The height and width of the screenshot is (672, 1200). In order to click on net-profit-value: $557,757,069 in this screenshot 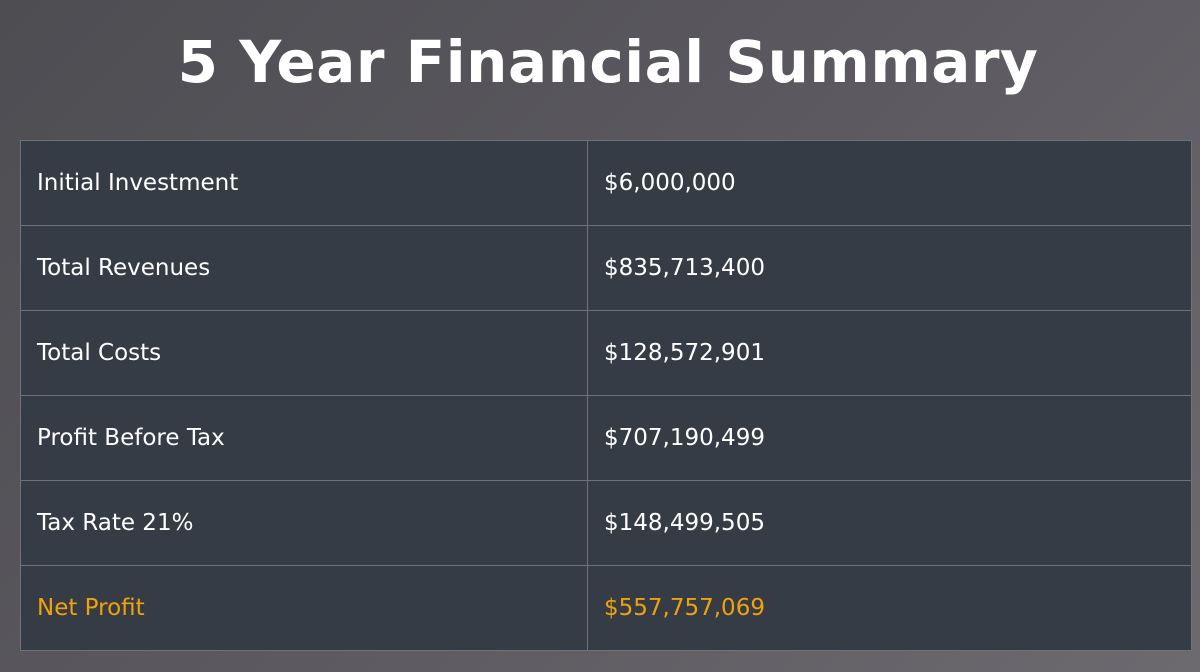, I will do `click(889, 608)`.